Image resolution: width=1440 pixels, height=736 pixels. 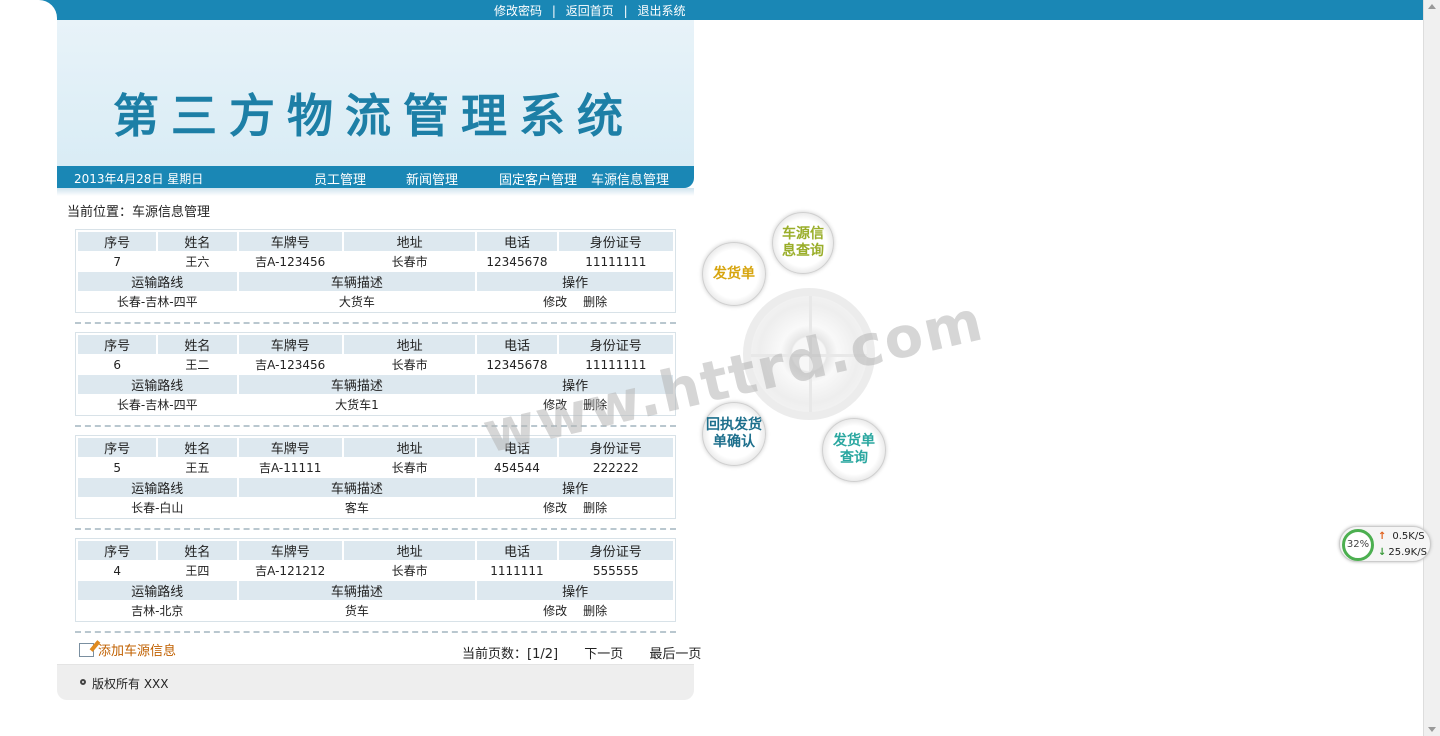 I want to click on header-plate: 车牌号, so click(x=290, y=550).